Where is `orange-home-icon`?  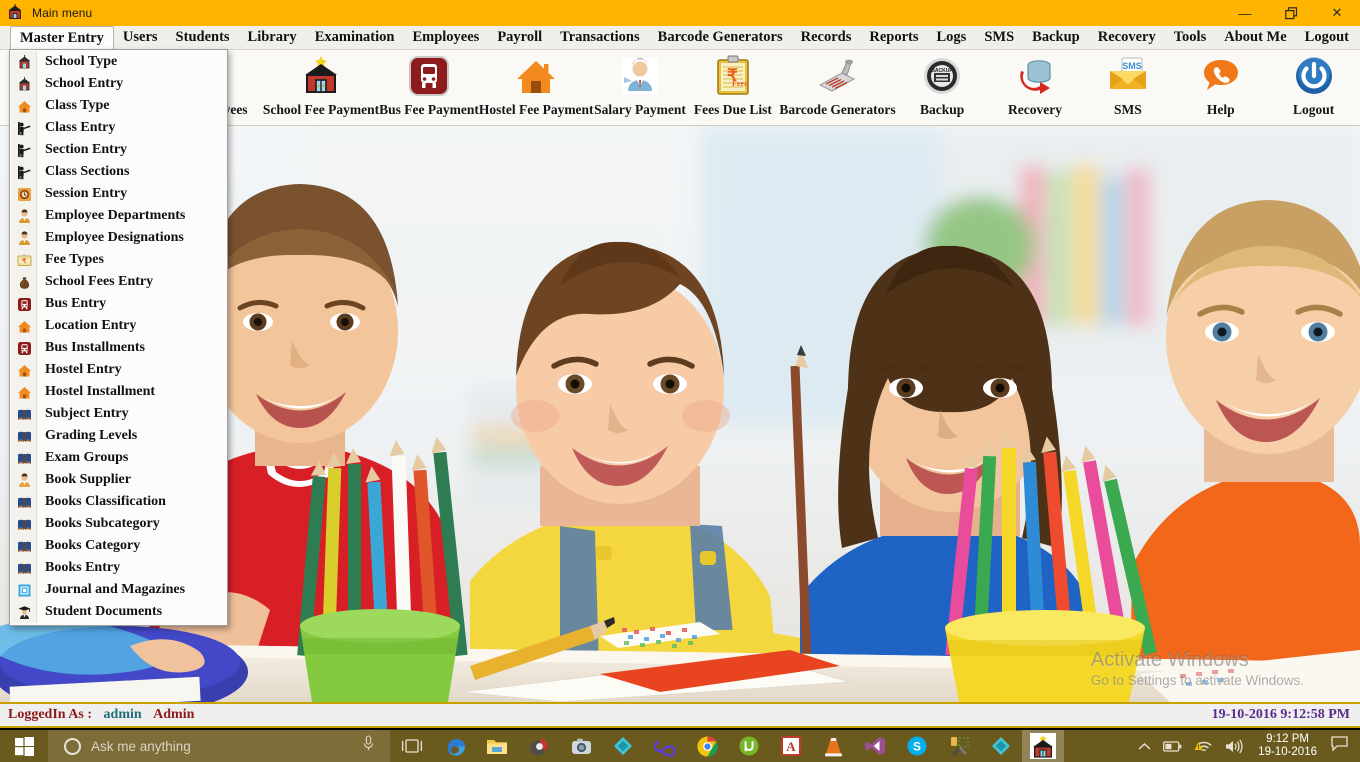 orange-home-icon is located at coordinates (24, 106).